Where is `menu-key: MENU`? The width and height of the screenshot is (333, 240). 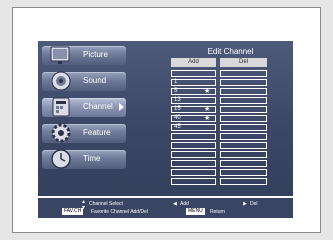 menu-key: MENU is located at coordinates (195, 211).